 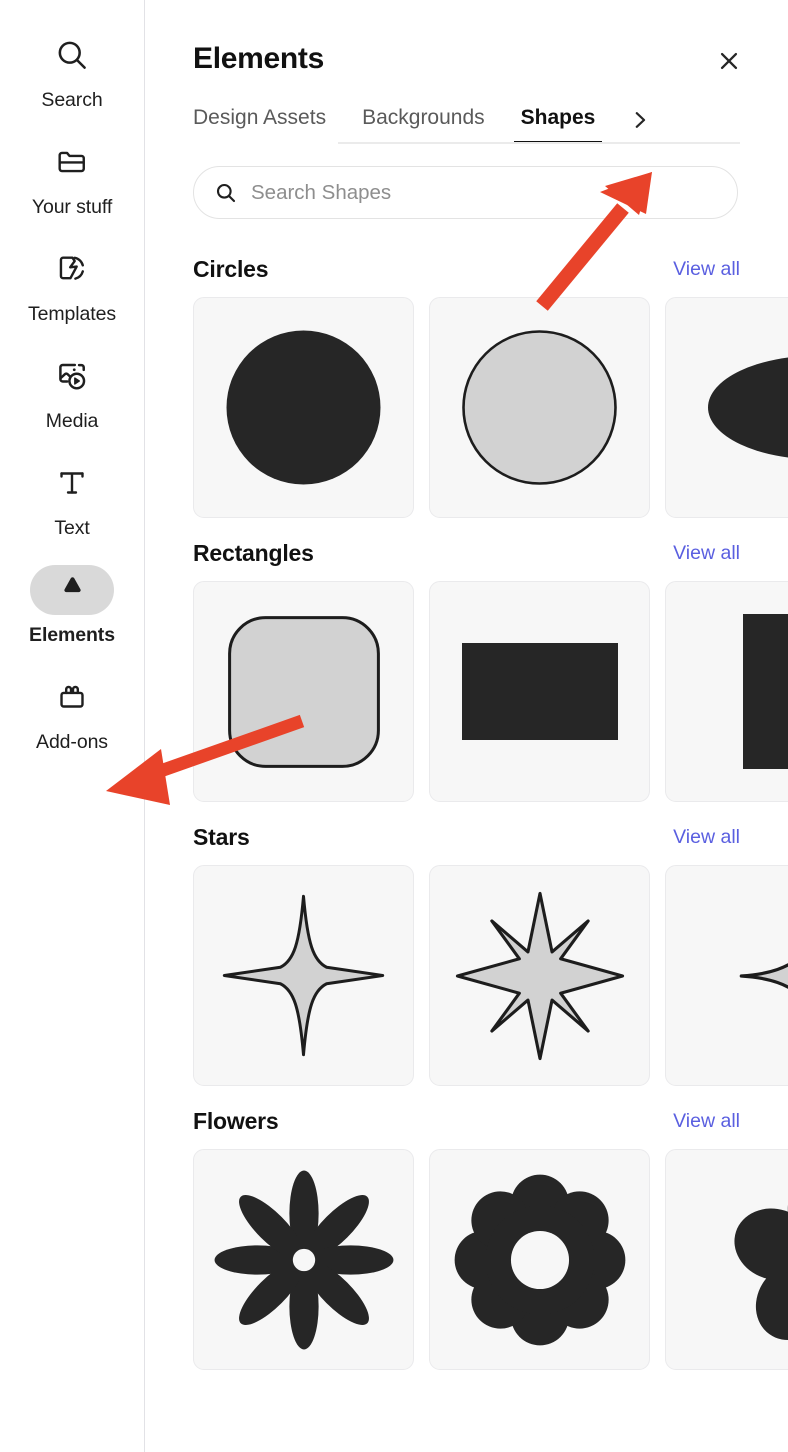 I want to click on sidebar-item-templates: Templates, so click(x=72, y=284).